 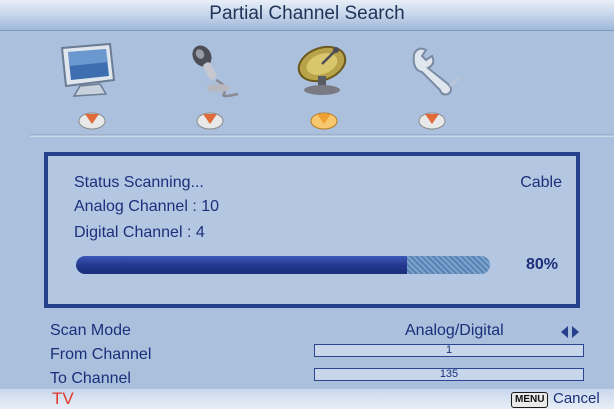 I want to click on pointer-satellite-icon-active, so click(x=324, y=119).